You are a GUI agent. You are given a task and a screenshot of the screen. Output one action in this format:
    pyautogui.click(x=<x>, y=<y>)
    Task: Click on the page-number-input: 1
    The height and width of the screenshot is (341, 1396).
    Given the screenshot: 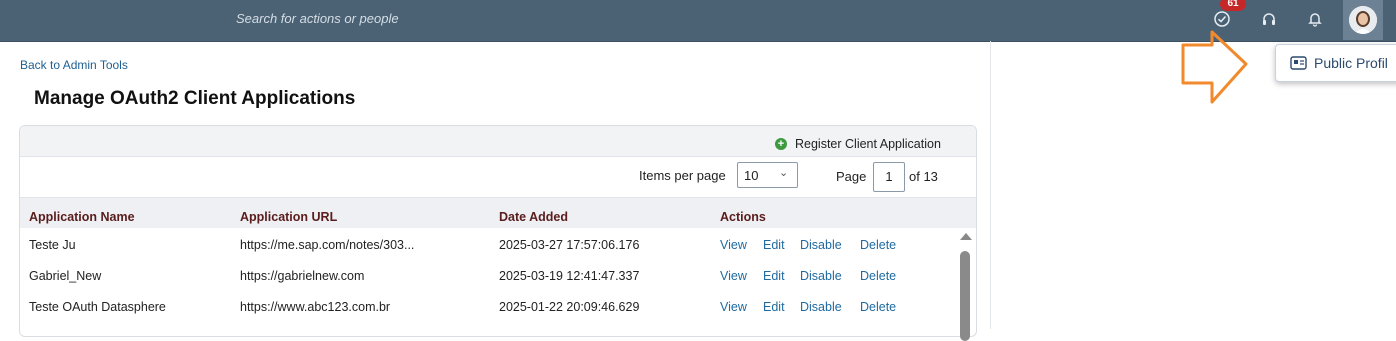 What is the action you would take?
    pyautogui.click(x=889, y=177)
    